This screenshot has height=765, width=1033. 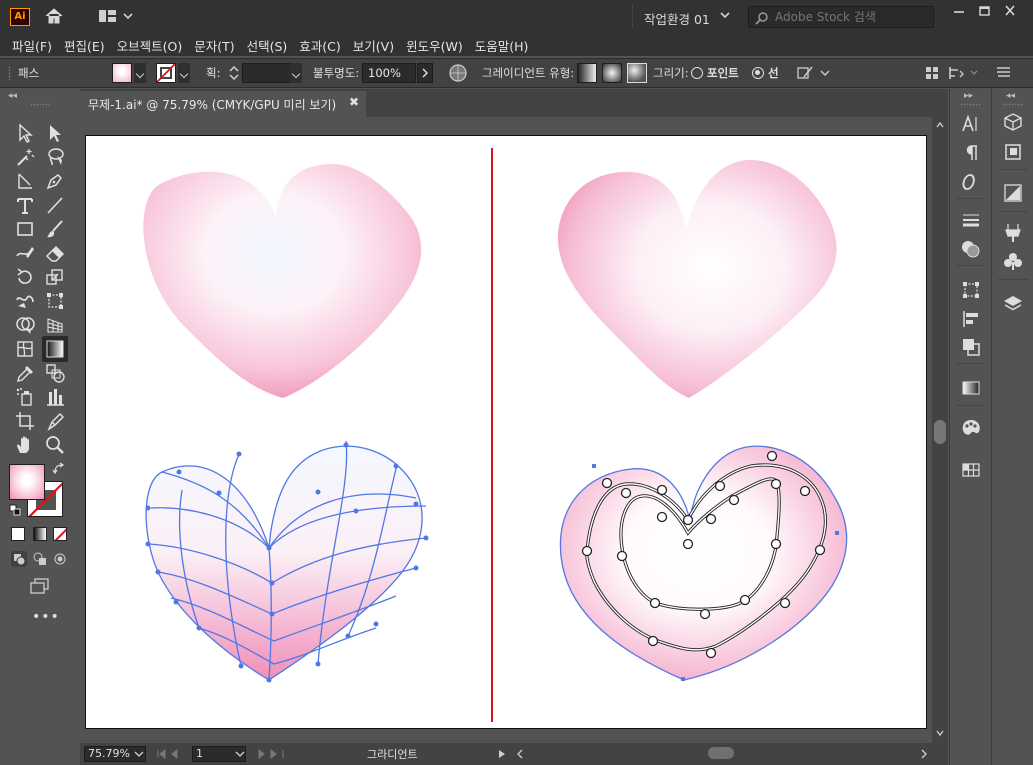 What do you see at coordinates (270, 754) in the screenshot?
I see `next-last-artboard-icon` at bounding box center [270, 754].